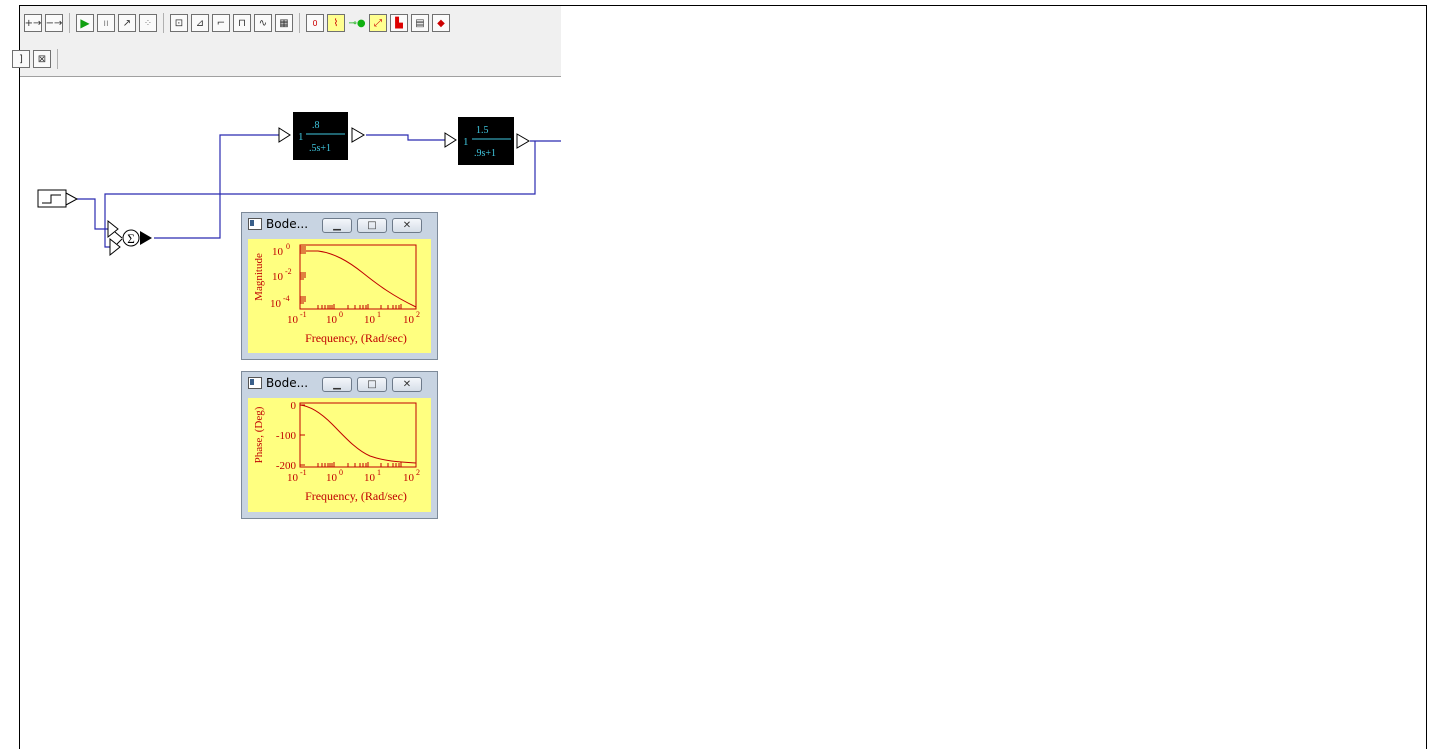  What do you see at coordinates (320, 148) in the screenshot?
I see `tf1-denominator: .5s+1` at bounding box center [320, 148].